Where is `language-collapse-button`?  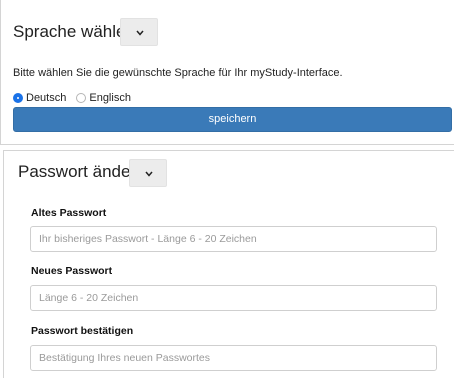
language-collapse-button is located at coordinates (139, 32).